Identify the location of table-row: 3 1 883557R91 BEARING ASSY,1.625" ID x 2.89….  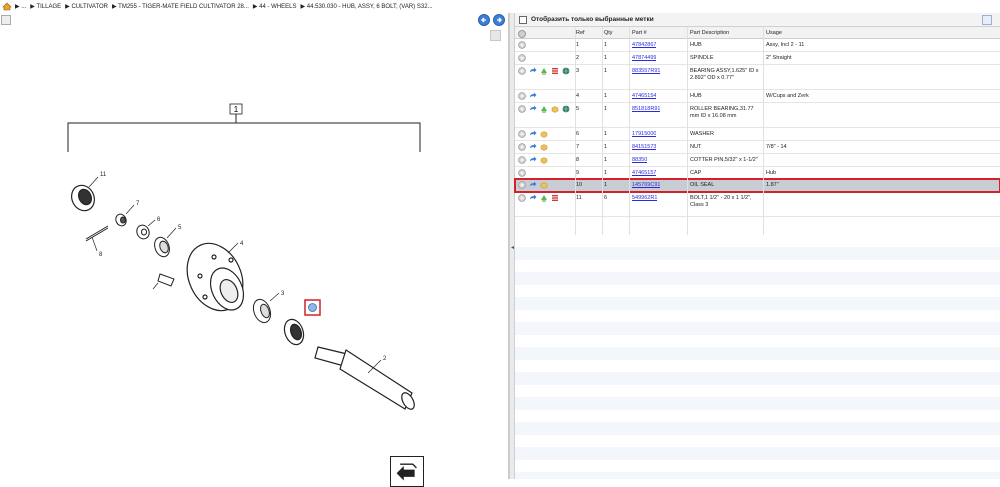
(757, 77).